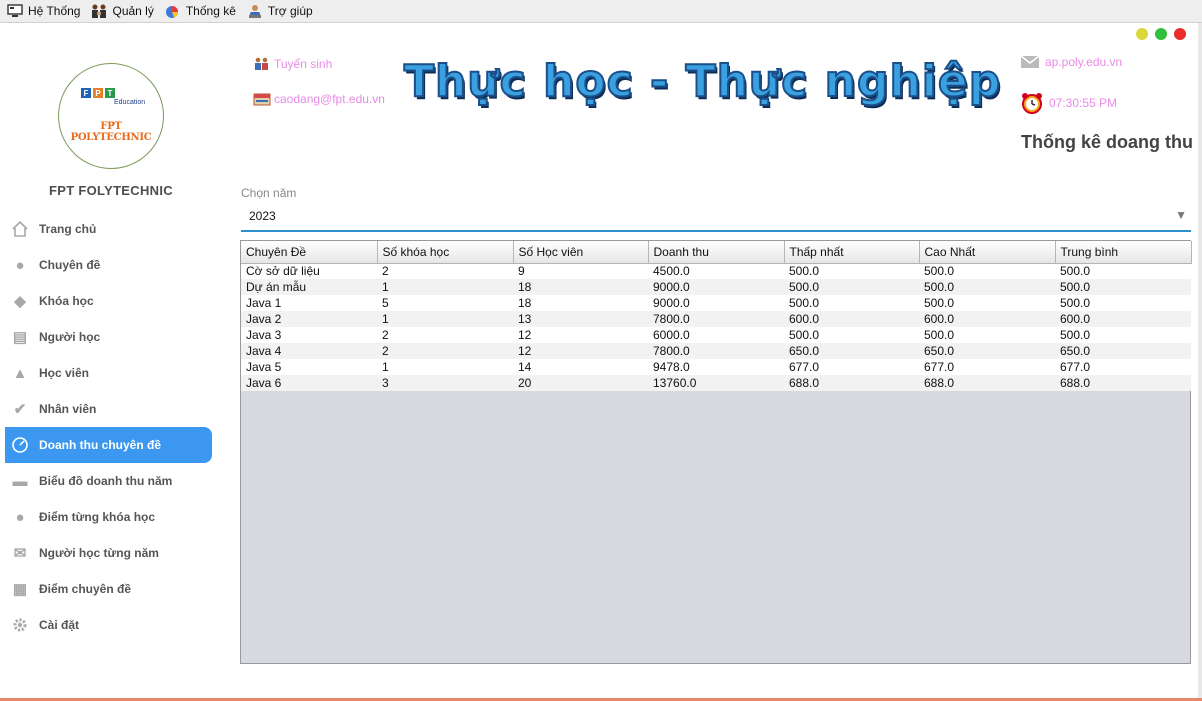 Image resolution: width=1202 pixels, height=701 pixels. What do you see at coordinates (111, 116) in the screenshot?
I see `fpt-logo: F P T Education FPT POLYTECHNIC` at bounding box center [111, 116].